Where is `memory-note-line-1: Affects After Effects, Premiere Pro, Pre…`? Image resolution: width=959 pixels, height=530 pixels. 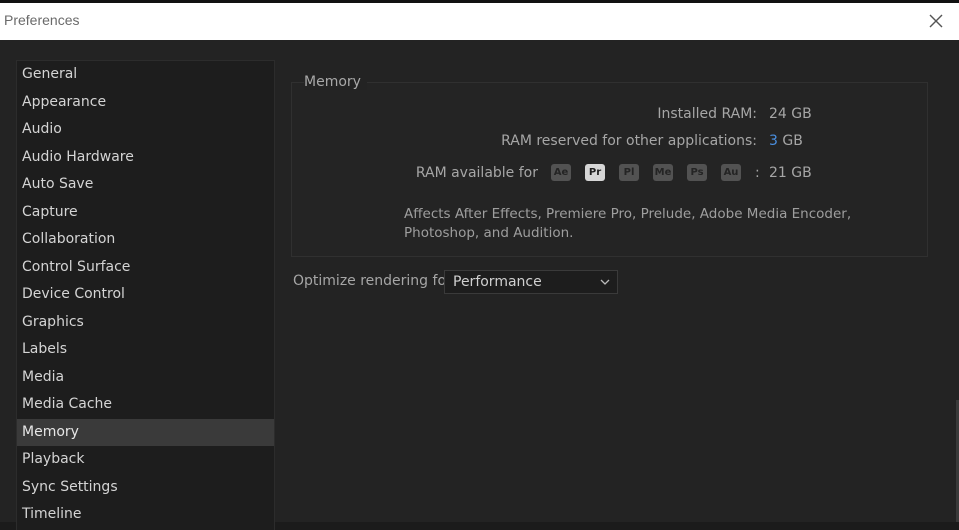
memory-note-line-1: Affects After Effects, Premiere Pro, Pre… is located at coordinates (628, 214).